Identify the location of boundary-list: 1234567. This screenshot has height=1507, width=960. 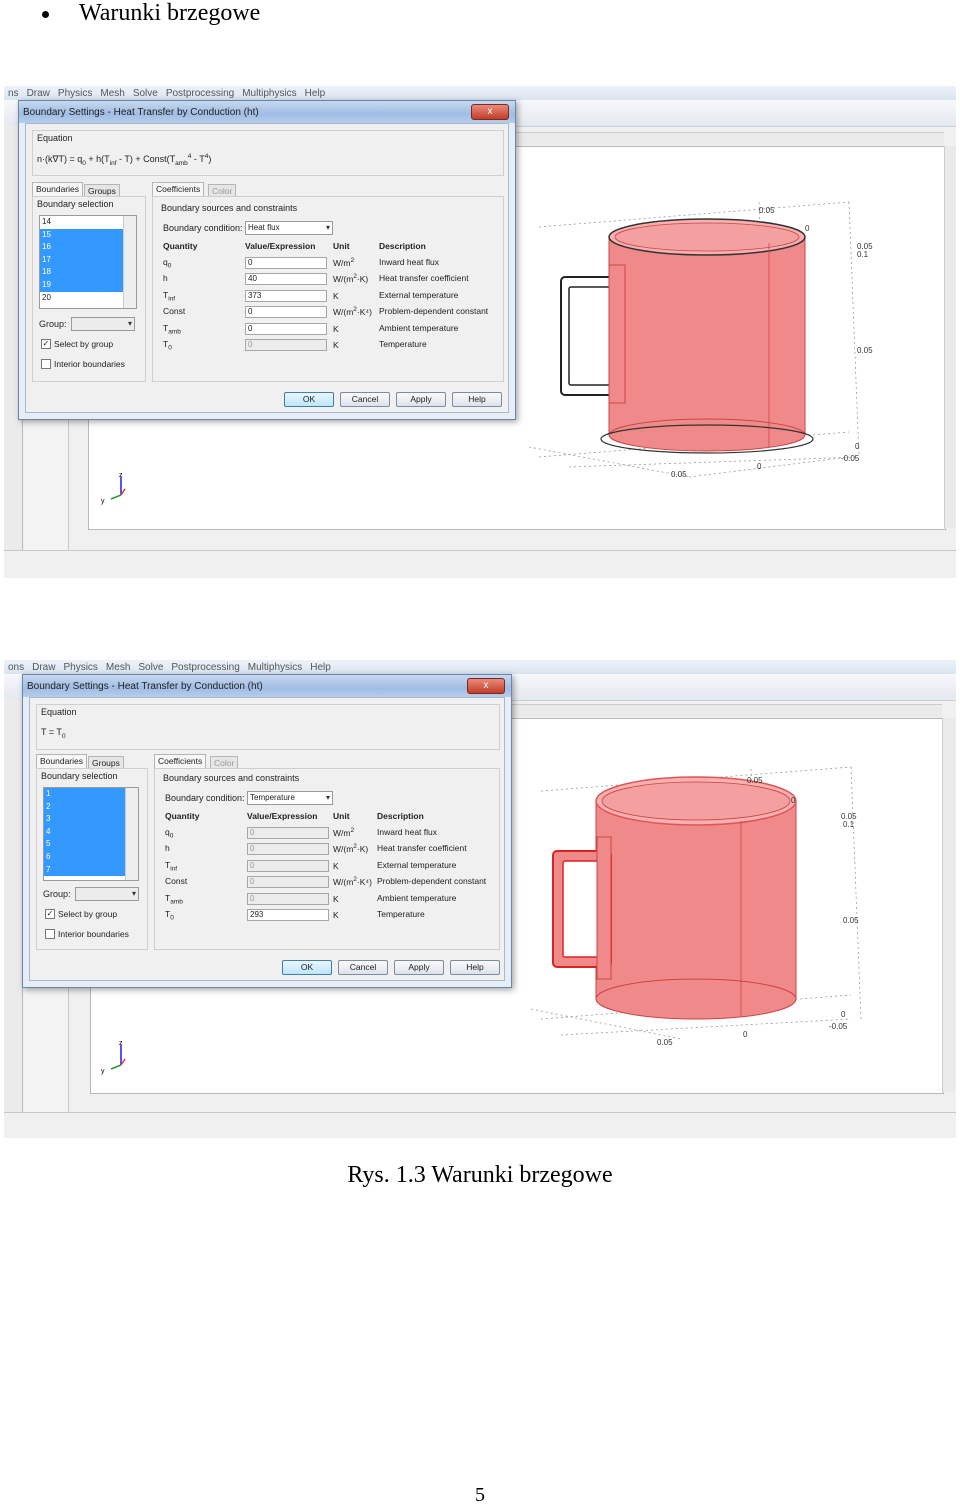
(91, 834).